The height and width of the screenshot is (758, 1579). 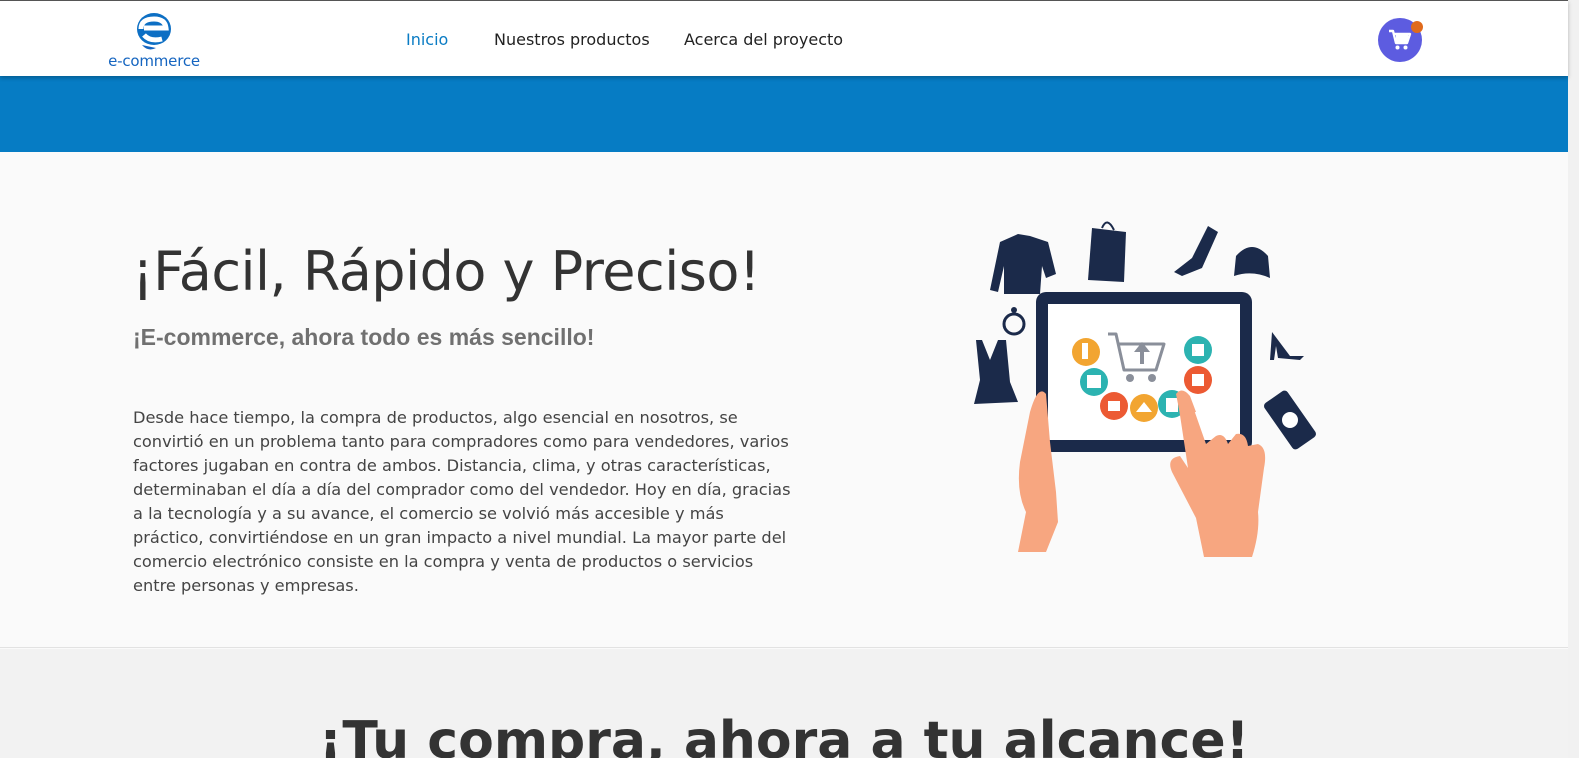 What do you see at coordinates (1417, 27) in the screenshot?
I see `cart-badge` at bounding box center [1417, 27].